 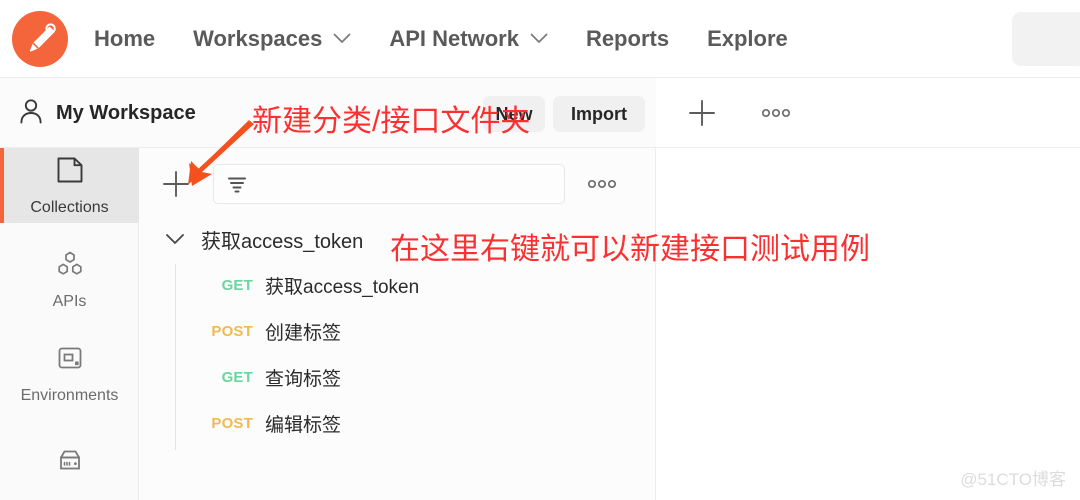 What do you see at coordinates (70, 172) in the screenshot?
I see `collections-icon` at bounding box center [70, 172].